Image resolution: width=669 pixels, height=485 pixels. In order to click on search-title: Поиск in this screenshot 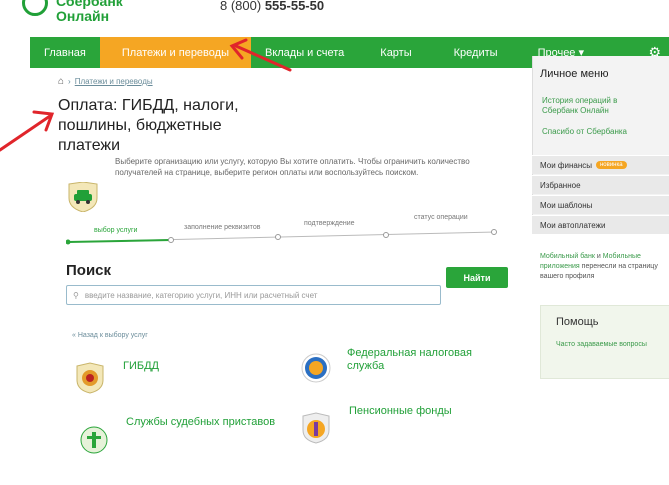, I will do `click(89, 270)`.